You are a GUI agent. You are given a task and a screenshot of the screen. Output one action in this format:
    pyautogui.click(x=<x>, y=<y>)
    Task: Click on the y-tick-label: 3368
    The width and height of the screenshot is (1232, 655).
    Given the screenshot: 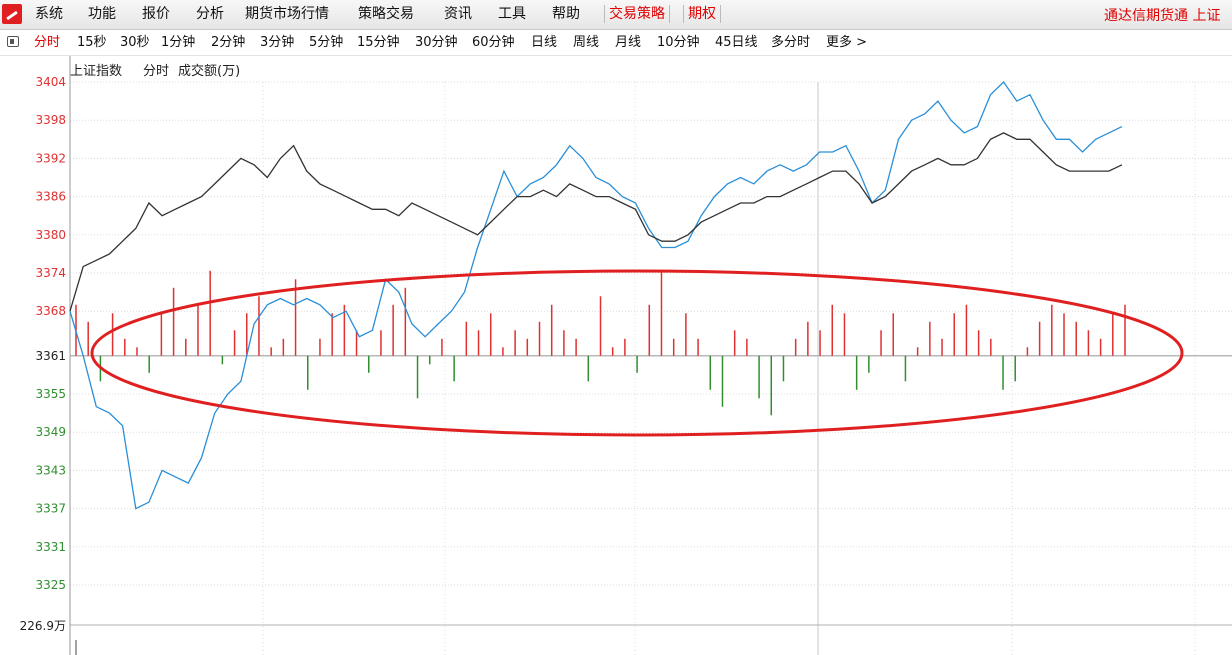 What is the action you would take?
    pyautogui.click(x=50, y=311)
    